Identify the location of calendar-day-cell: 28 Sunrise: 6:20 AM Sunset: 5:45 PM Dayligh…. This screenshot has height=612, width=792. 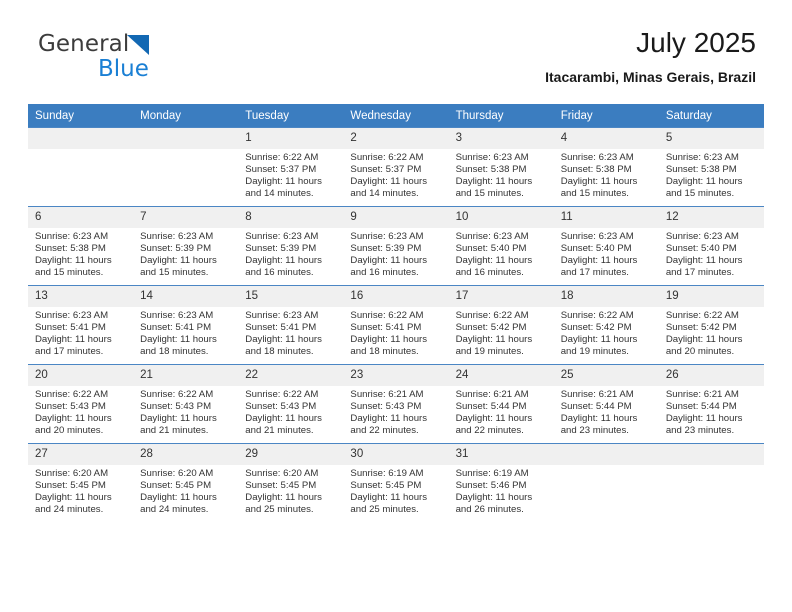
(186, 482).